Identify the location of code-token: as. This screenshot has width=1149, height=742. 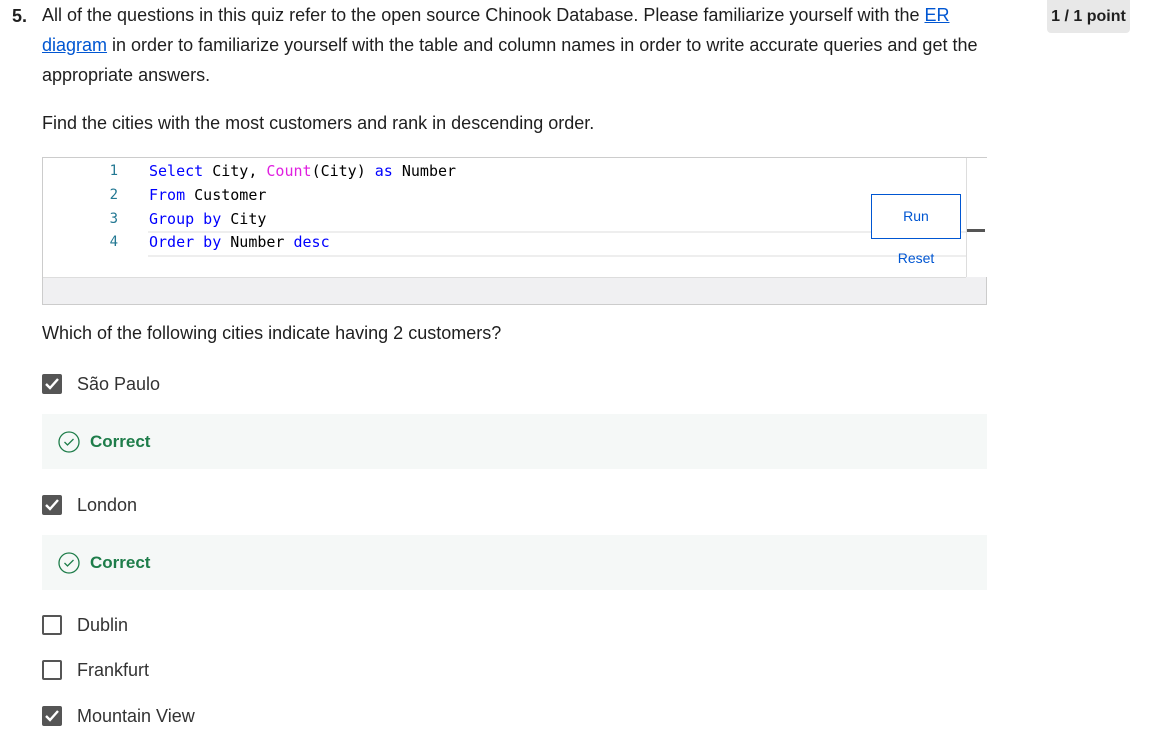
(383, 171).